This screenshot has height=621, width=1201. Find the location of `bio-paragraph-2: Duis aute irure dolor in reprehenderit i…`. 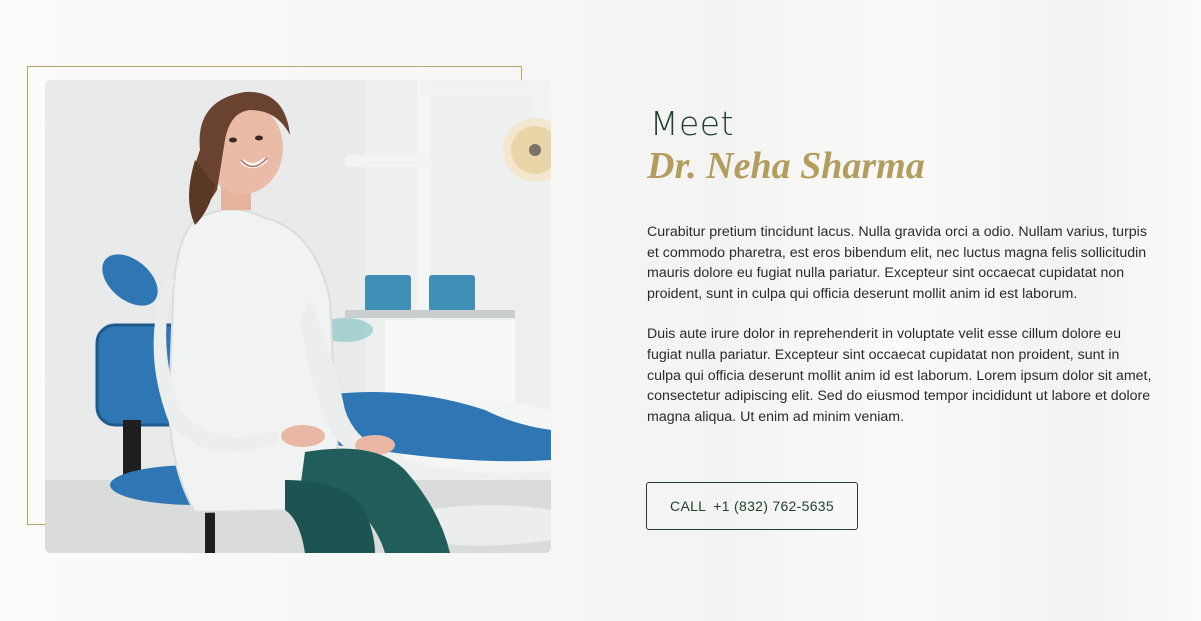

bio-paragraph-2: Duis aute irure dolor in reprehenderit i… is located at coordinates (899, 375).